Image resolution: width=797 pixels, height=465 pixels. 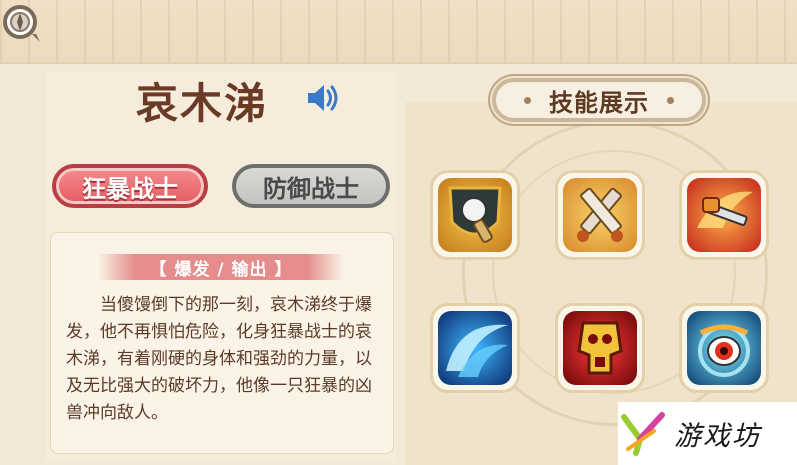 I want to click on header-dot-left, so click(x=527, y=100).